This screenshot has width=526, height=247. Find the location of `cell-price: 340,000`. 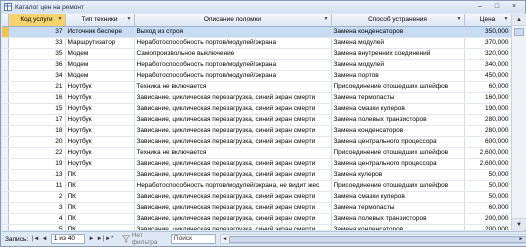

cell-price: 340,000 is located at coordinates (487, 65).